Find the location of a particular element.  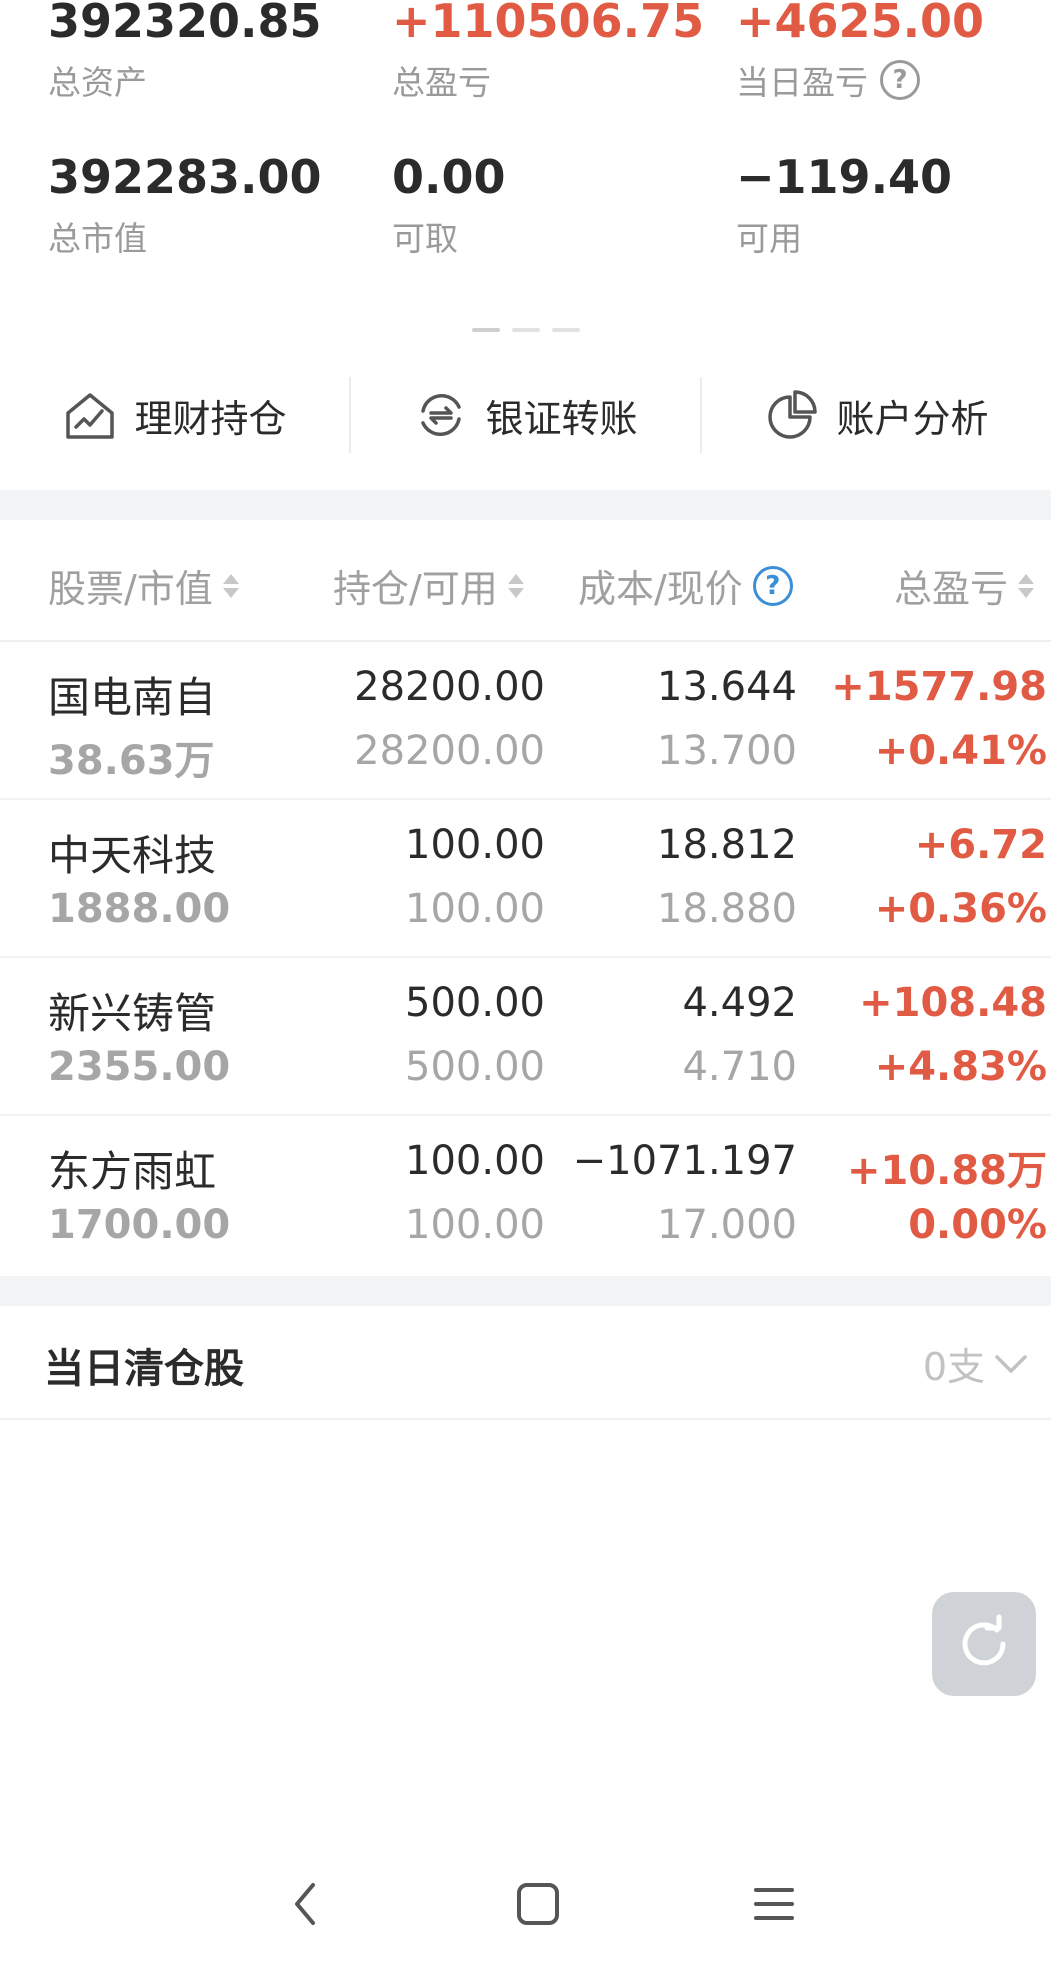

market-value-metric: 392283.00 总市值 is located at coordinates (185, 205).